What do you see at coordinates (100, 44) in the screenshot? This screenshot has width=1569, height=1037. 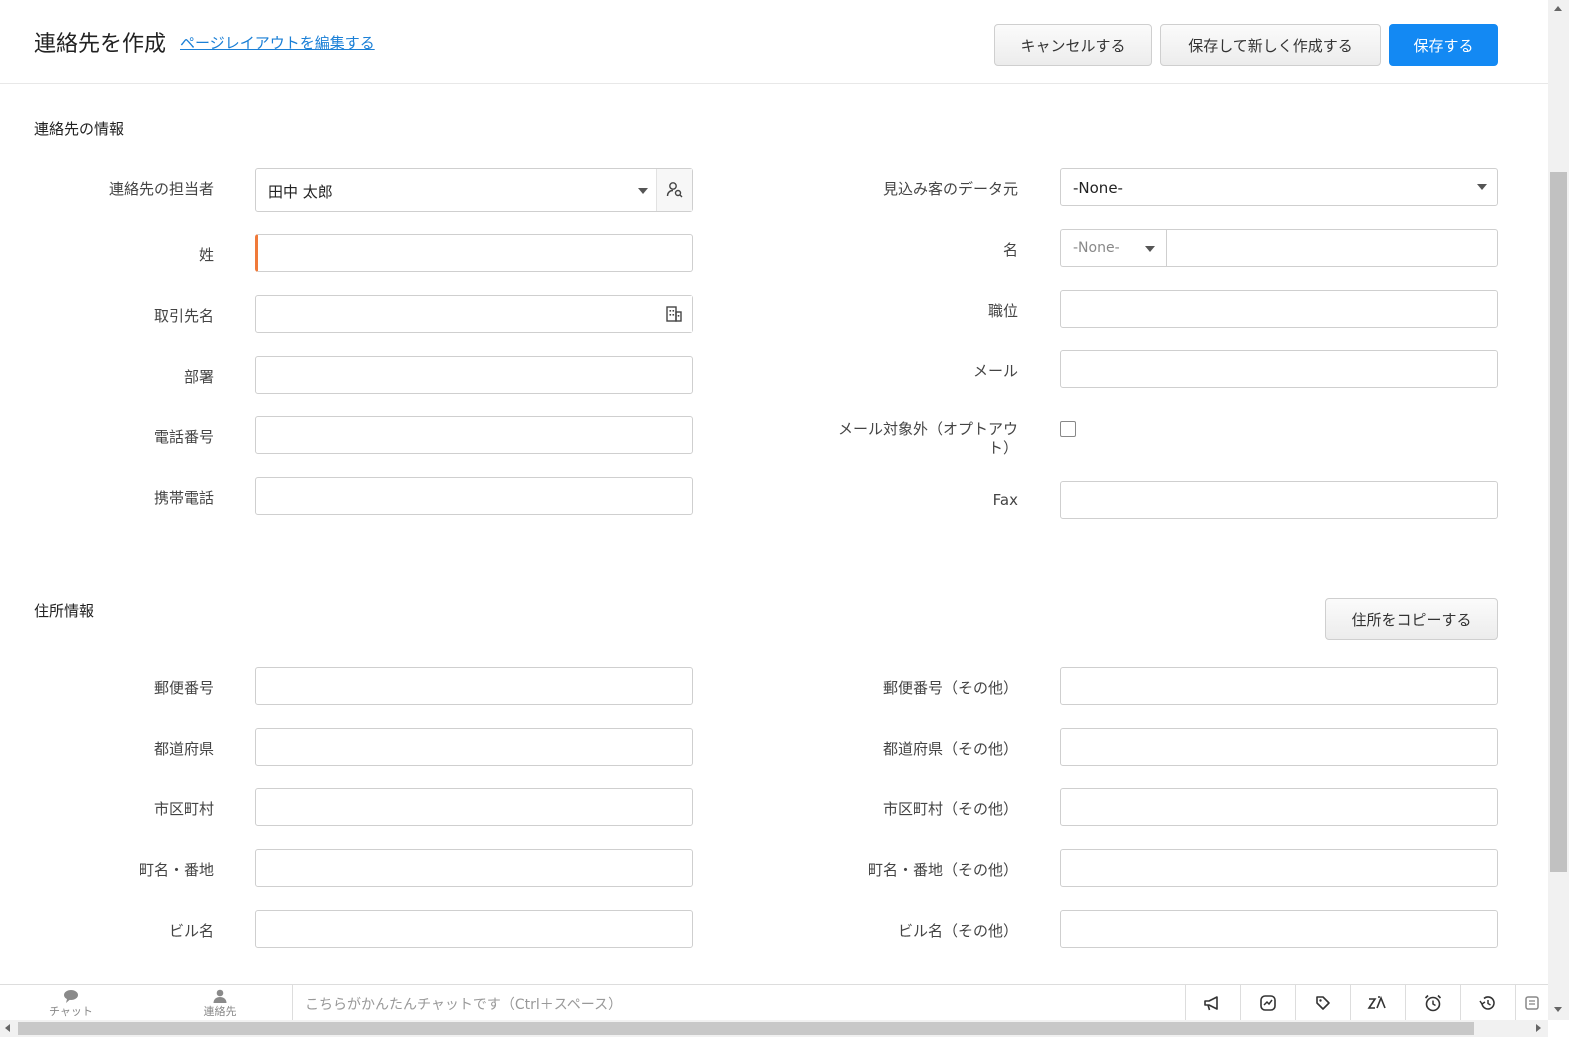 I see `page-title: 連絡先を作成` at bounding box center [100, 44].